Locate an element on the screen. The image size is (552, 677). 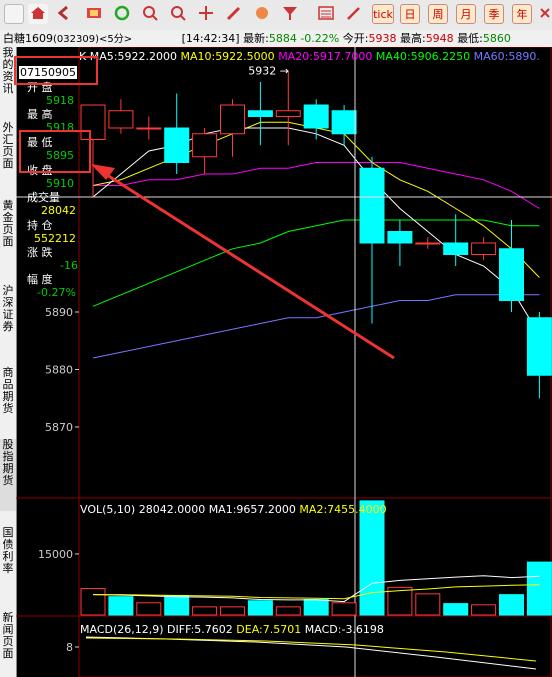
draw-icon is located at coordinates (354, 14).